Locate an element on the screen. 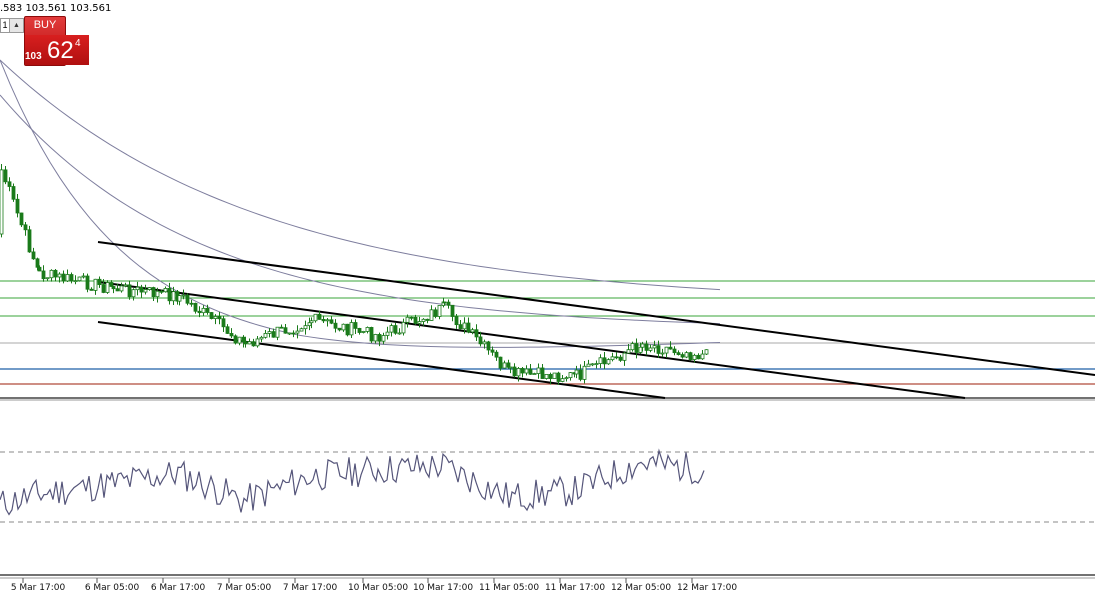 This screenshot has width=1095, height=605. time-axis-label: 7 Mar 05:00 is located at coordinates (244, 588).